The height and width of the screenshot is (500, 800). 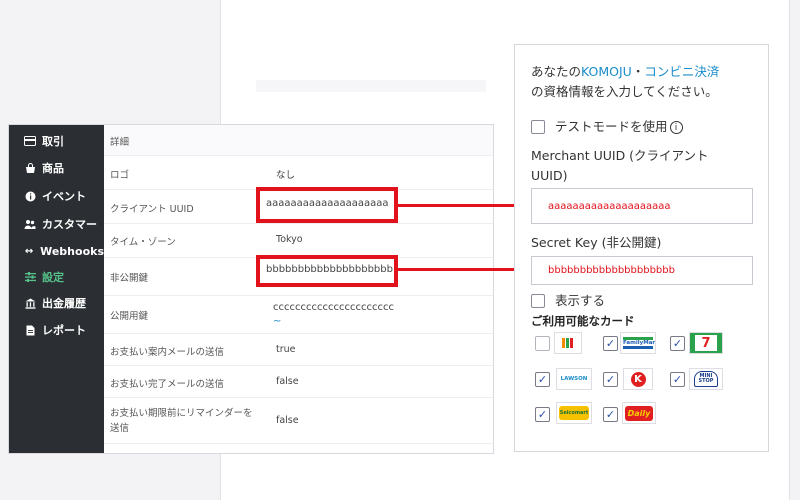 I want to click on sidebar: 取引 商品 イベント カスタマー ↔ Webhooks 設定 出金履歴 レポート, so click(x=56, y=289).